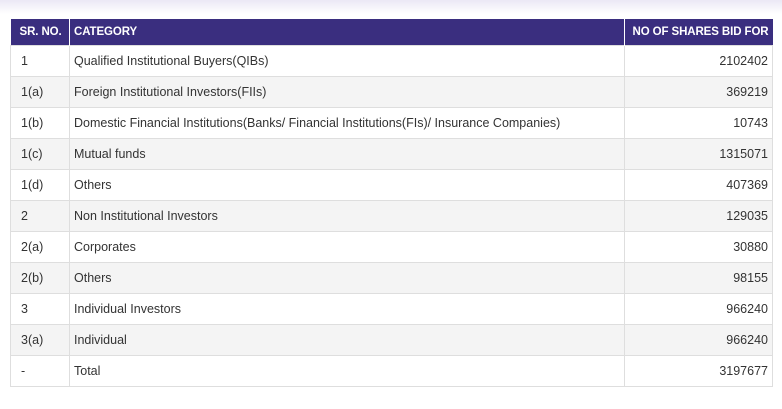 This screenshot has width=782, height=409. What do you see at coordinates (40, 246) in the screenshot?
I see `sr-no-cell: 2(a)` at bounding box center [40, 246].